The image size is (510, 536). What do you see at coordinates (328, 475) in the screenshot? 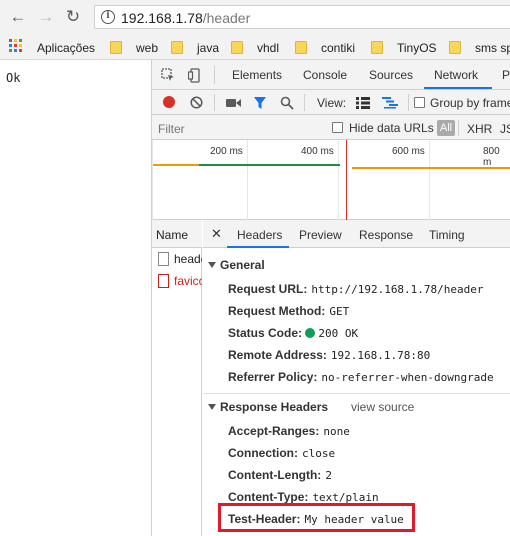
I see `header-value: 2` at bounding box center [328, 475].